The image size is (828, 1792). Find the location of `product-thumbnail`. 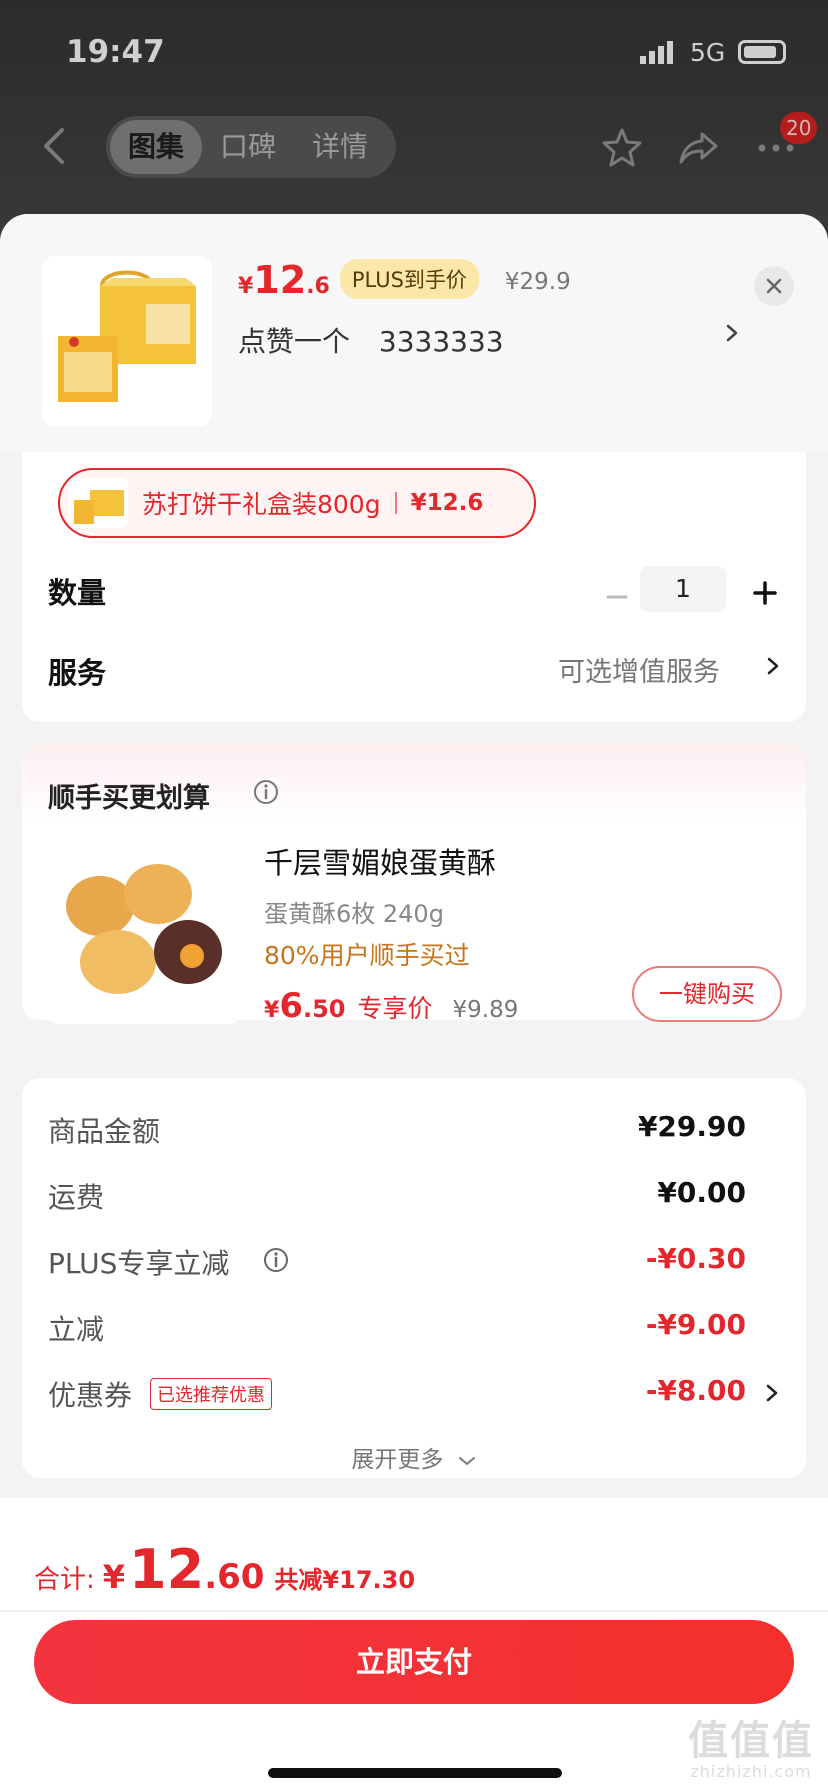

product-thumbnail is located at coordinates (127, 341).